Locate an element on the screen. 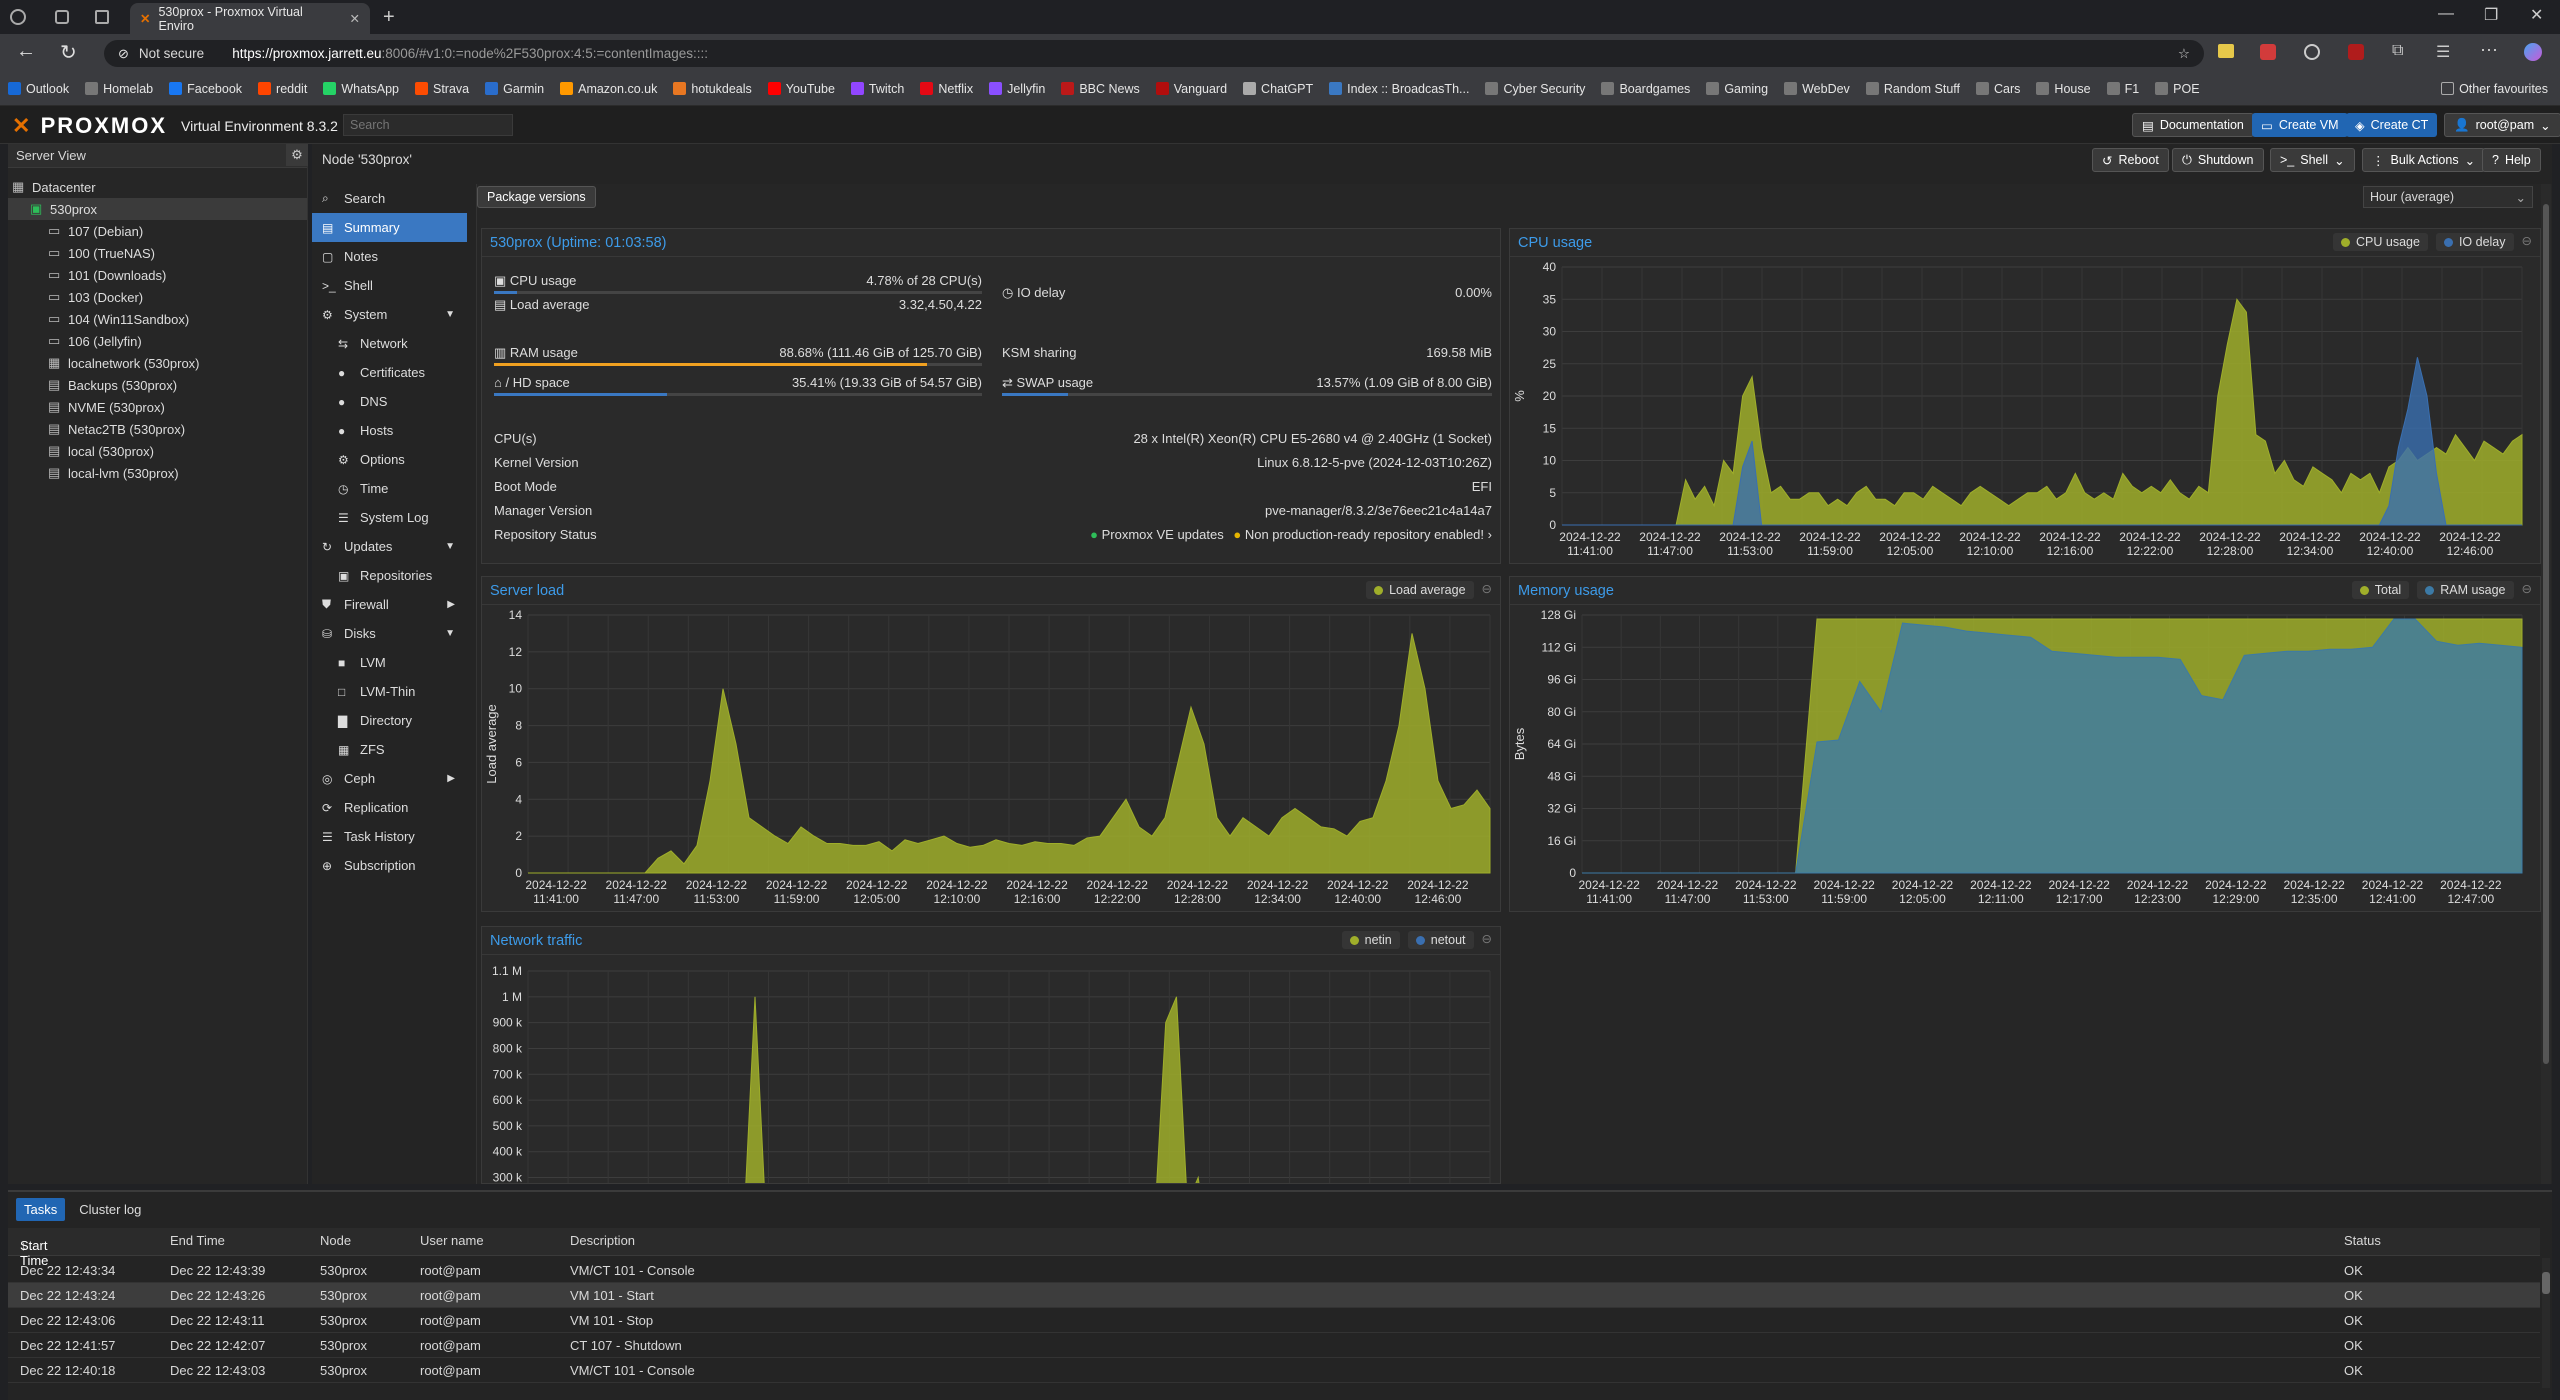  menu-item-updates: ↻ Updates ▼ is located at coordinates (389, 546).